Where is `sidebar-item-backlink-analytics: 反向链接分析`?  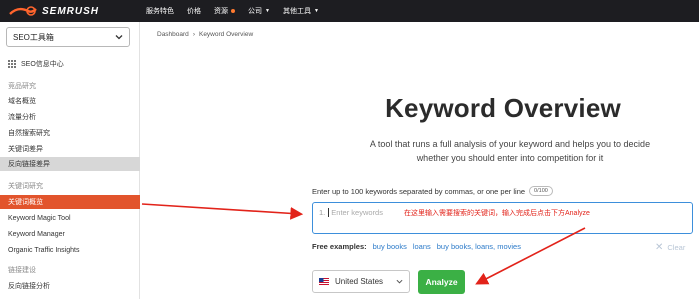
sidebar-item-backlink-analytics: 反向链接分析 is located at coordinates (70, 286).